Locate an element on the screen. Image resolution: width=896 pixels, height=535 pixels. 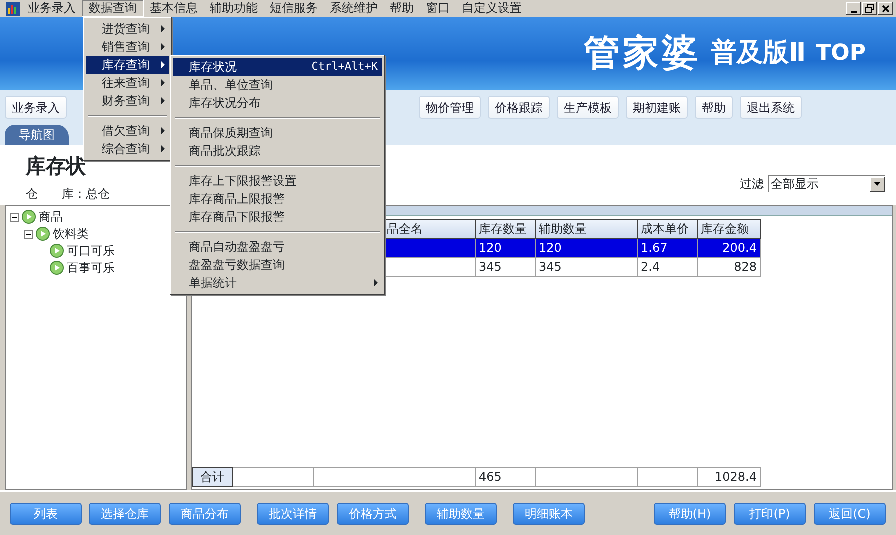
column-header: 成本单价 is located at coordinates (668, 229).